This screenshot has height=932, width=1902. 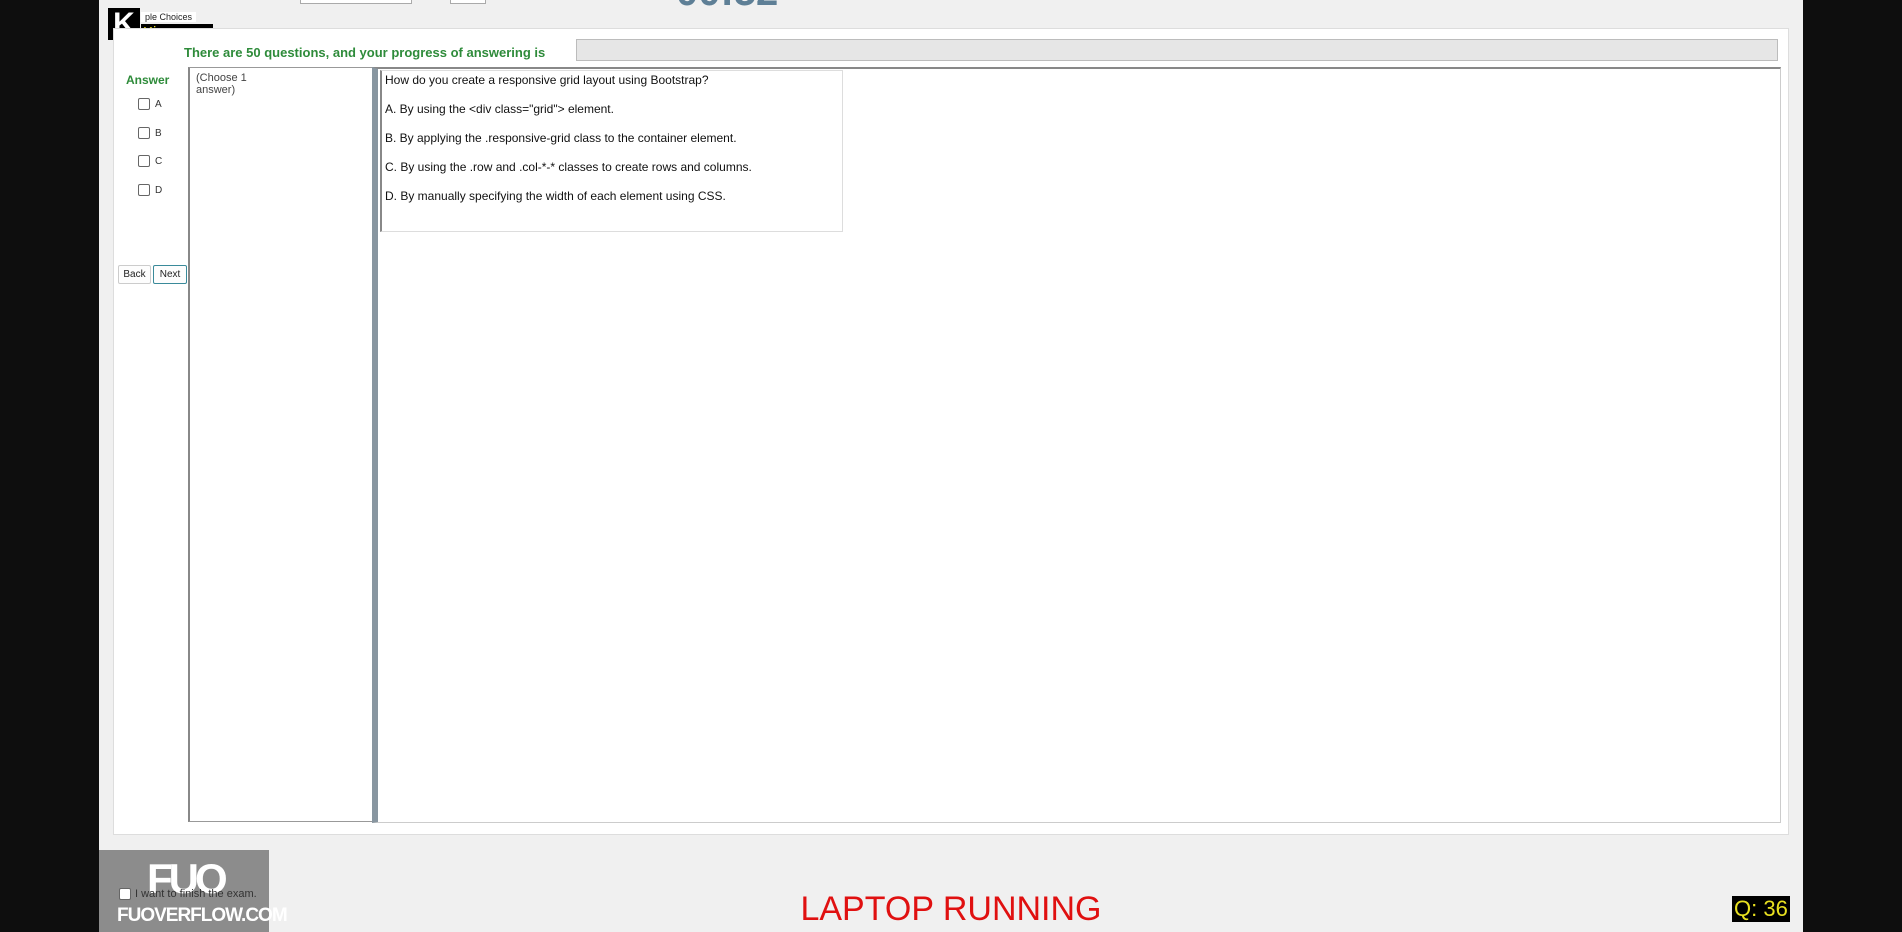 I want to click on answer-option-d: D, so click(x=150, y=190).